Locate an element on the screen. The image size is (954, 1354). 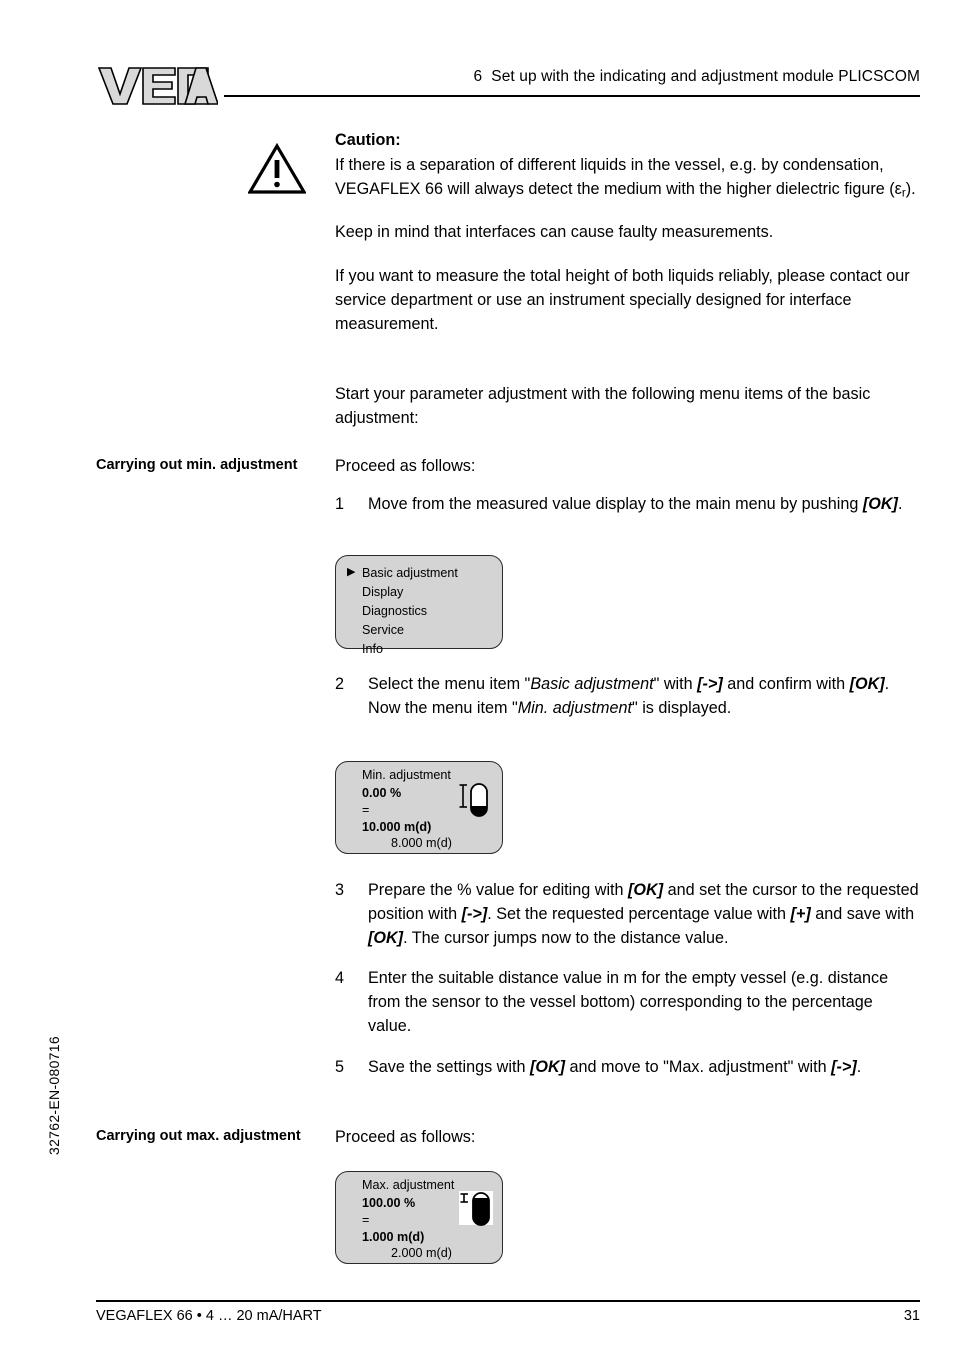
menu-item-label: Service is located at coordinates (383, 629).